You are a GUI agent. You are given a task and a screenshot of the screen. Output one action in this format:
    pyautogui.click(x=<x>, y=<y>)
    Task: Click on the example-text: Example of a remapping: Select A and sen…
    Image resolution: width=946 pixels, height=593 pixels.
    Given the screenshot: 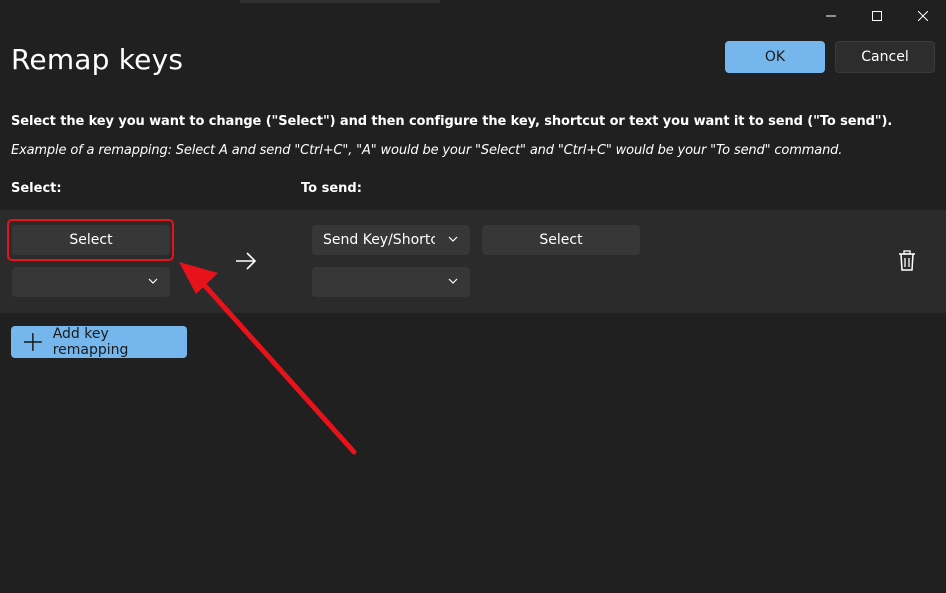 What is the action you would take?
    pyautogui.click(x=427, y=150)
    